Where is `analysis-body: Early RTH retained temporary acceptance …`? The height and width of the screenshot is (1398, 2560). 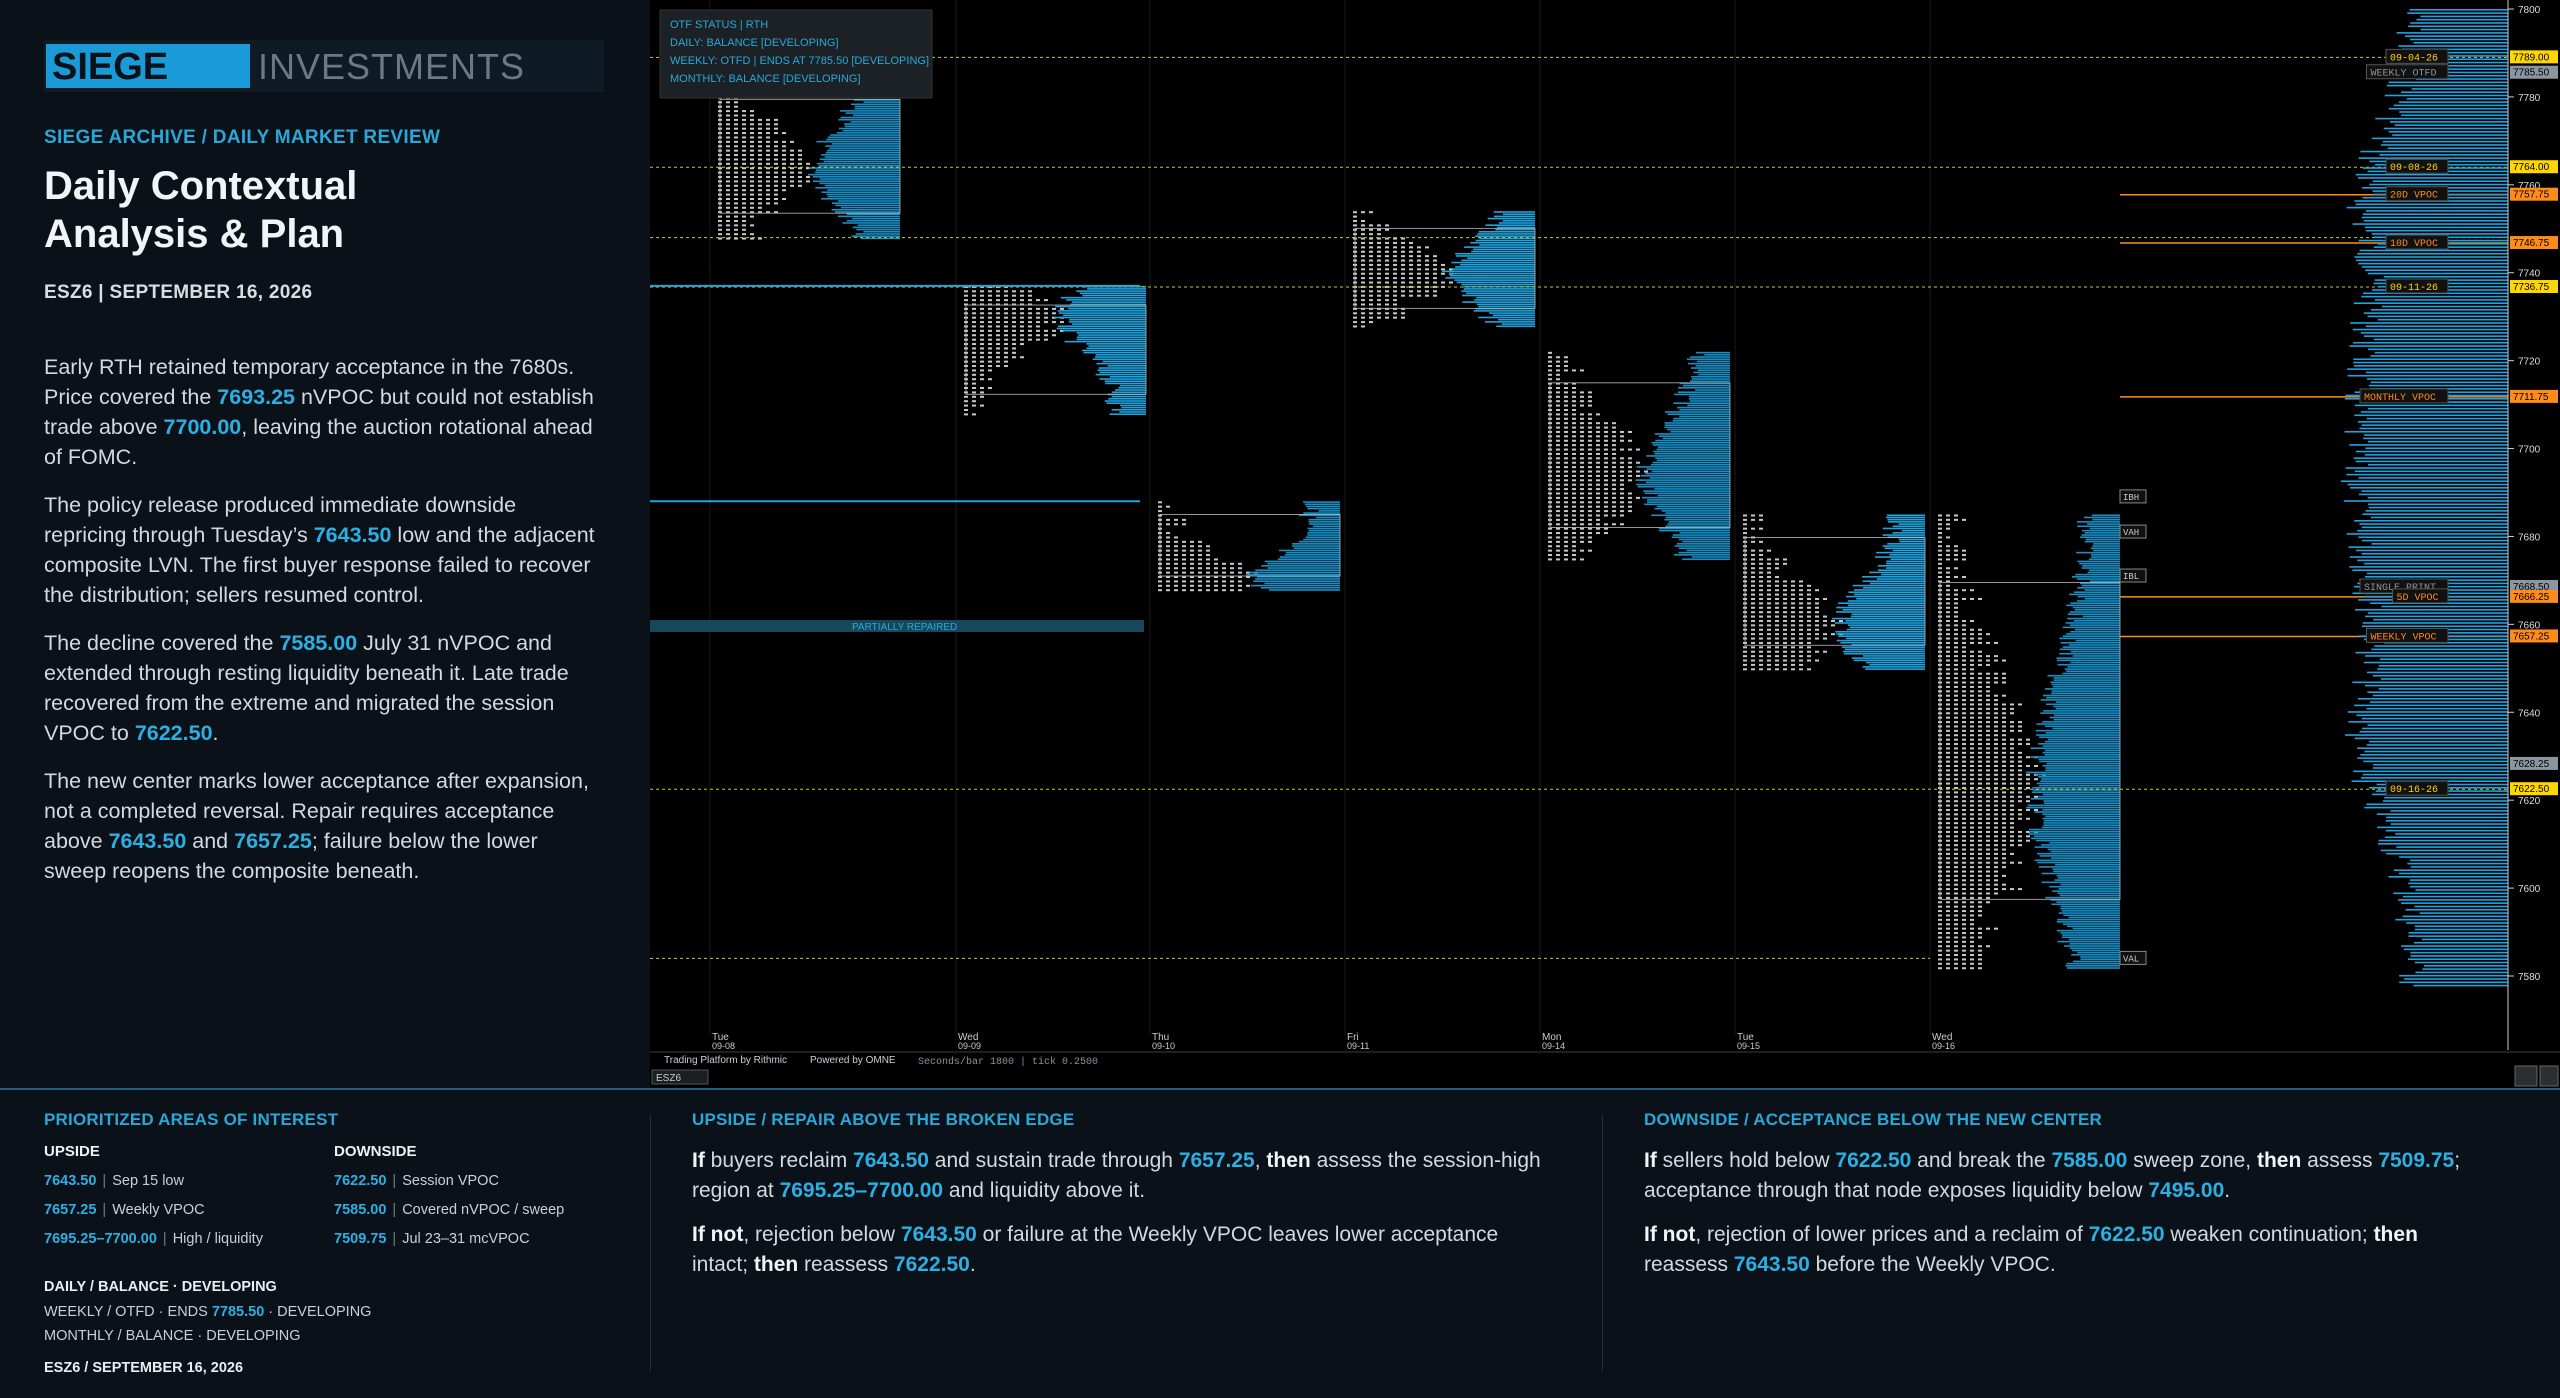
analysis-body: Early RTH retained temporary acceptance … is located at coordinates (324, 628).